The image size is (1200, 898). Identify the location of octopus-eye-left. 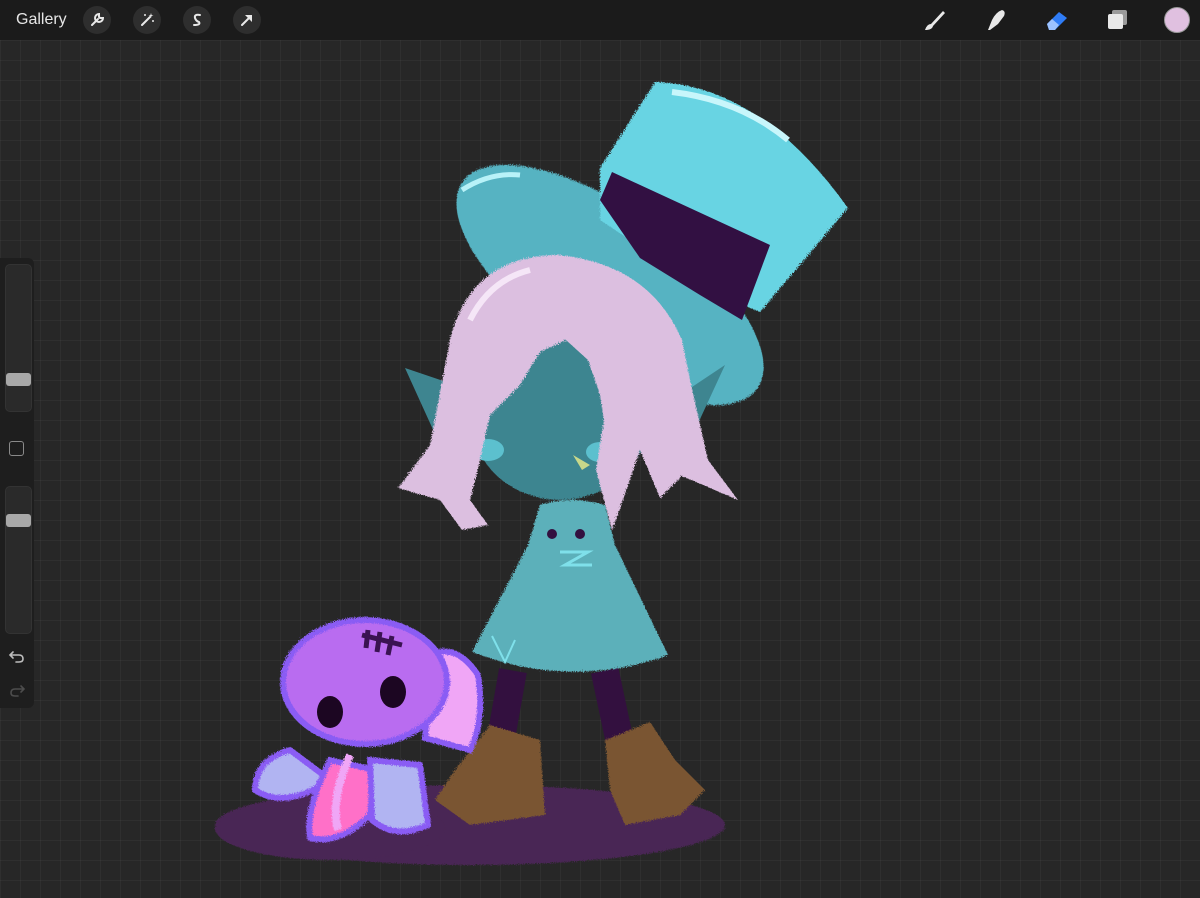
(330, 712).